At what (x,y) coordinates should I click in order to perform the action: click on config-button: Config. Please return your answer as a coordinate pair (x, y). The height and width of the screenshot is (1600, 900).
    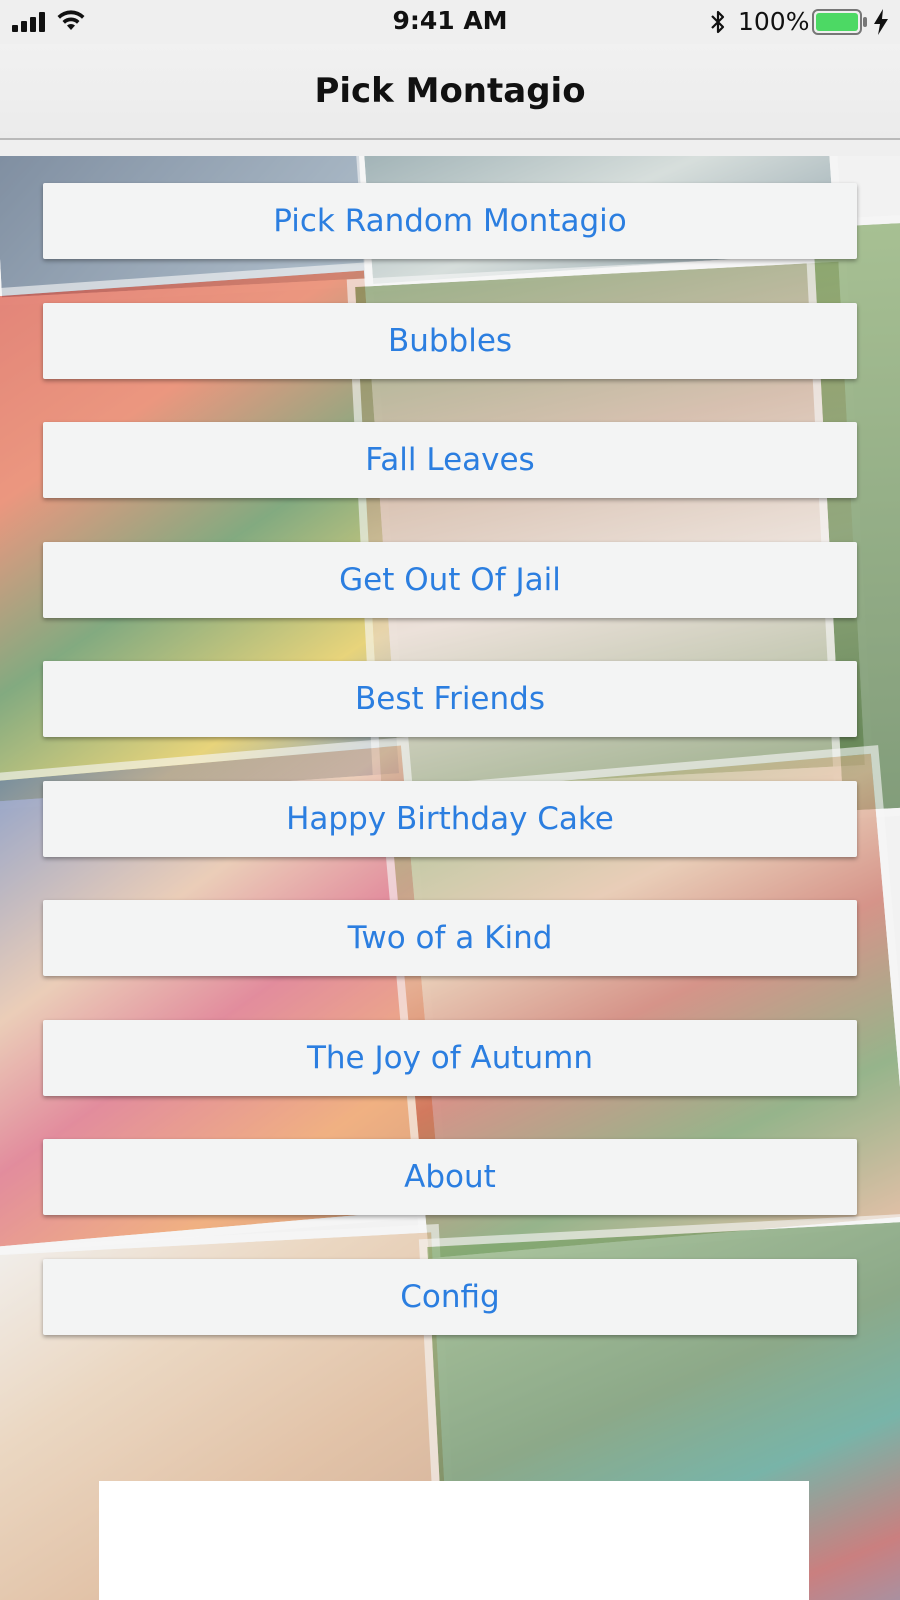
    Looking at the image, I should click on (450, 1297).